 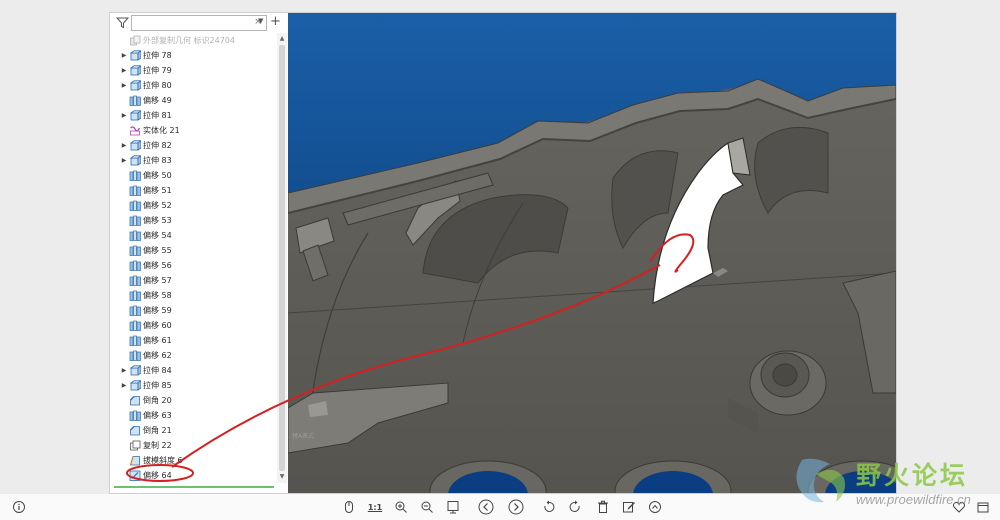 I want to click on tree-item: 偏移 55, so click(x=193, y=250).